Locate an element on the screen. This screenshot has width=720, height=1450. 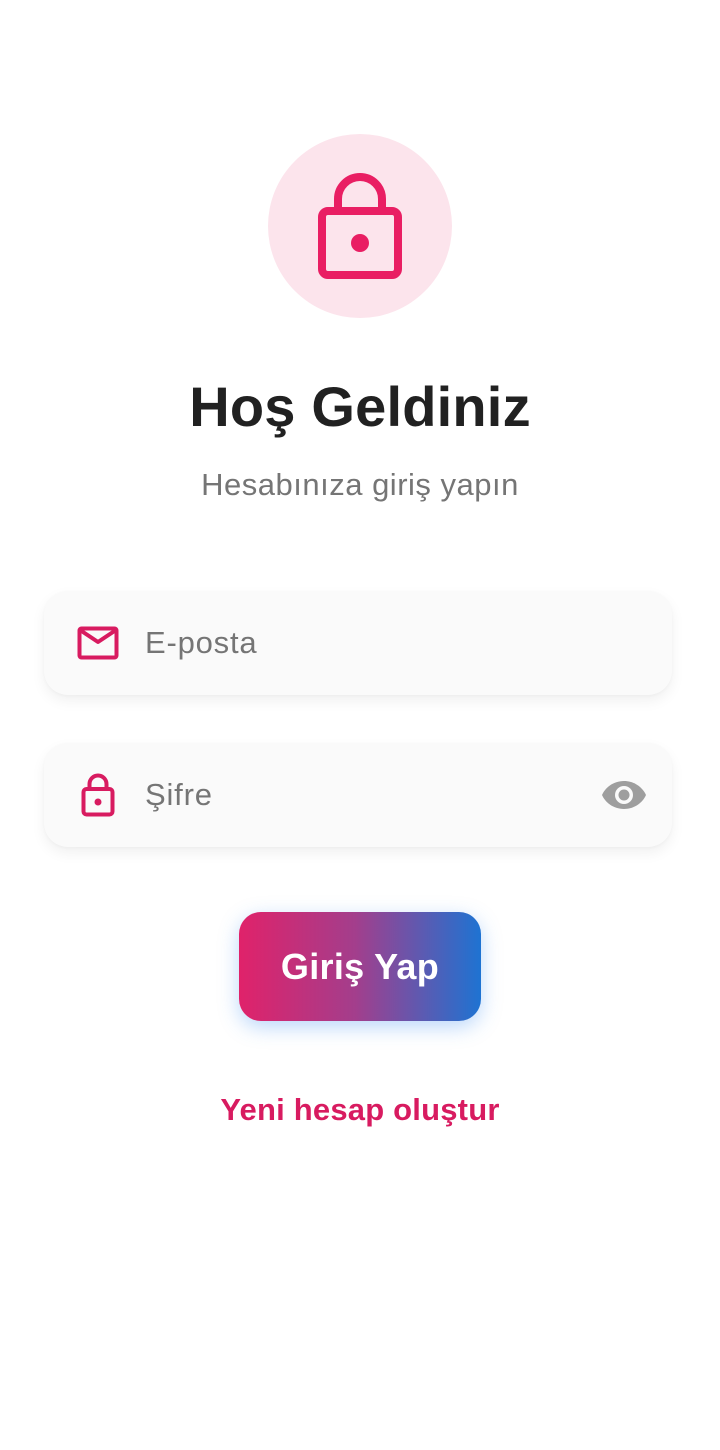
page-subtitle: Hesabınıza giriş yapın is located at coordinates (360, 484).